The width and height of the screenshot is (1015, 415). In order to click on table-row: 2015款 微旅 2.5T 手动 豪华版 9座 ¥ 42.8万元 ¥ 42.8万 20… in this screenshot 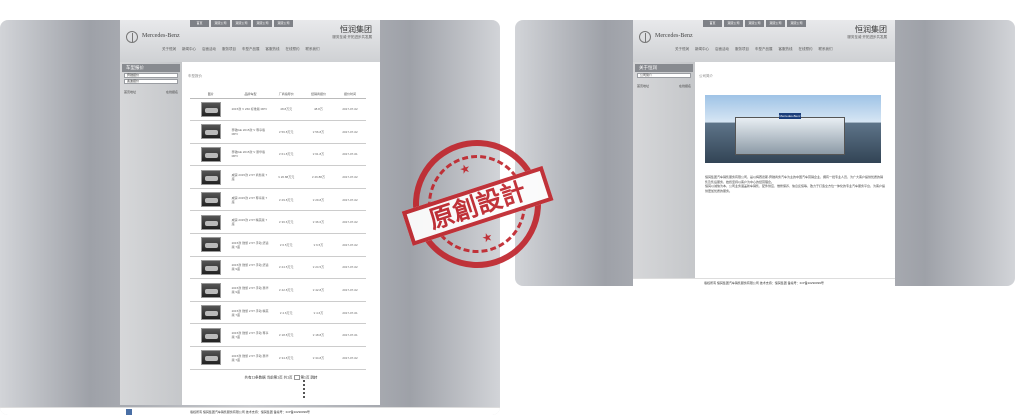, I will do `click(278, 290)`.